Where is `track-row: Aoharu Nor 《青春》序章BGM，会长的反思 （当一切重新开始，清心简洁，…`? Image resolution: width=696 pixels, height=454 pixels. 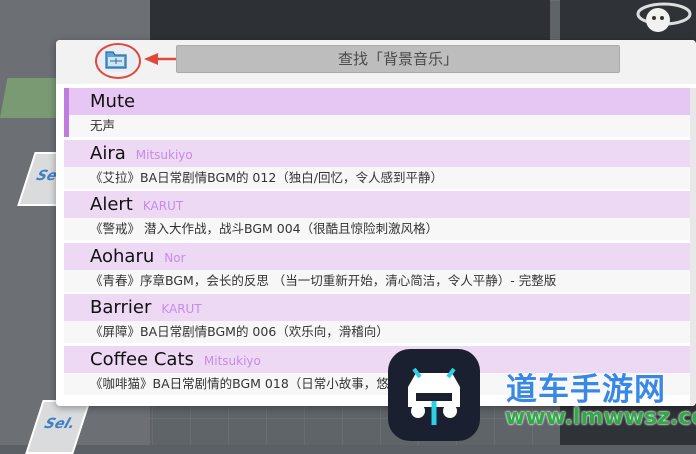
track-row: Aoharu Nor 《青春》序章BGM，会长的反思 （当一切重新开始，清心简洁，… is located at coordinates (380, 268).